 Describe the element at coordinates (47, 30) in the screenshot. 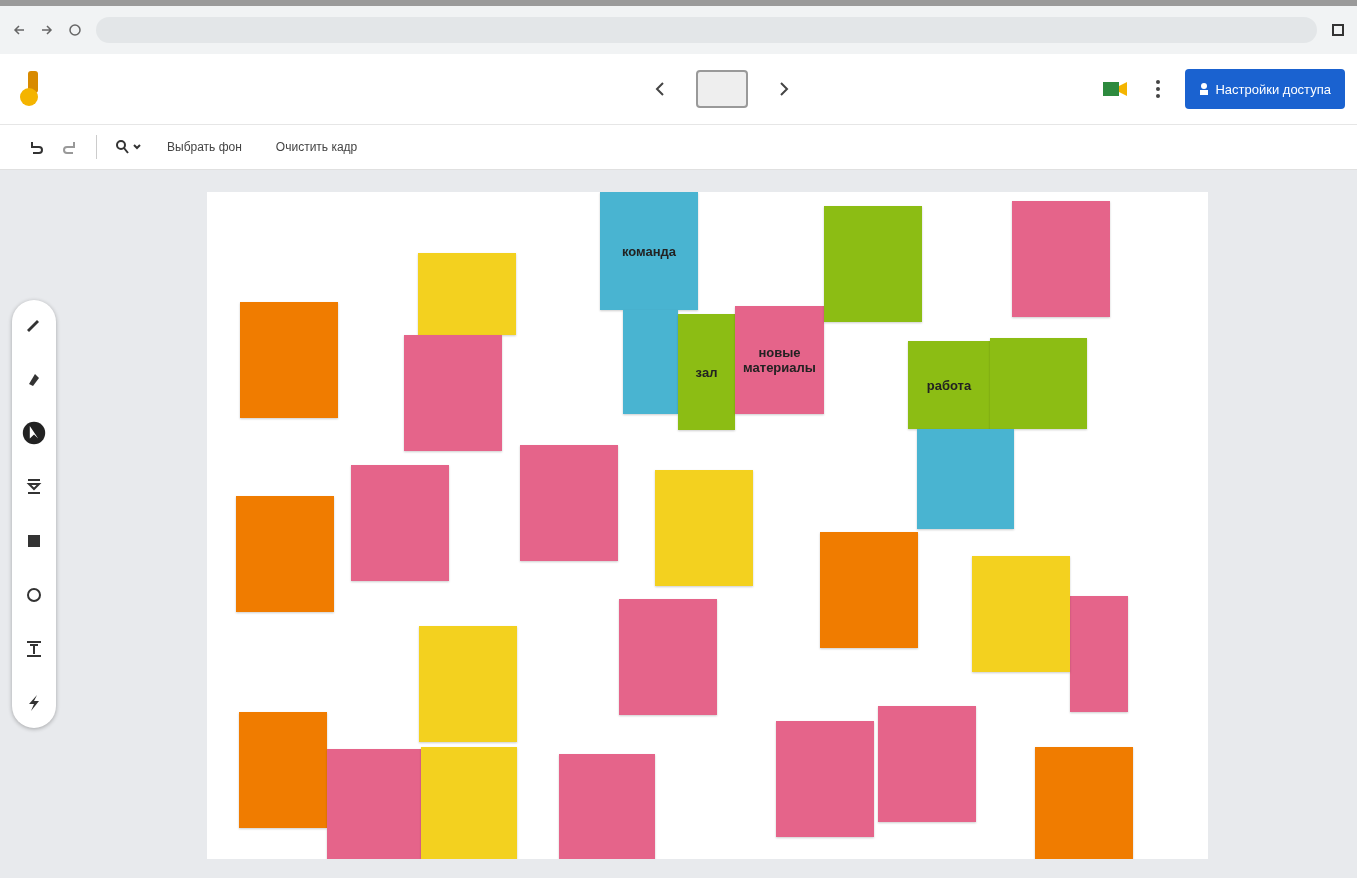

I see `forward-icon` at that location.